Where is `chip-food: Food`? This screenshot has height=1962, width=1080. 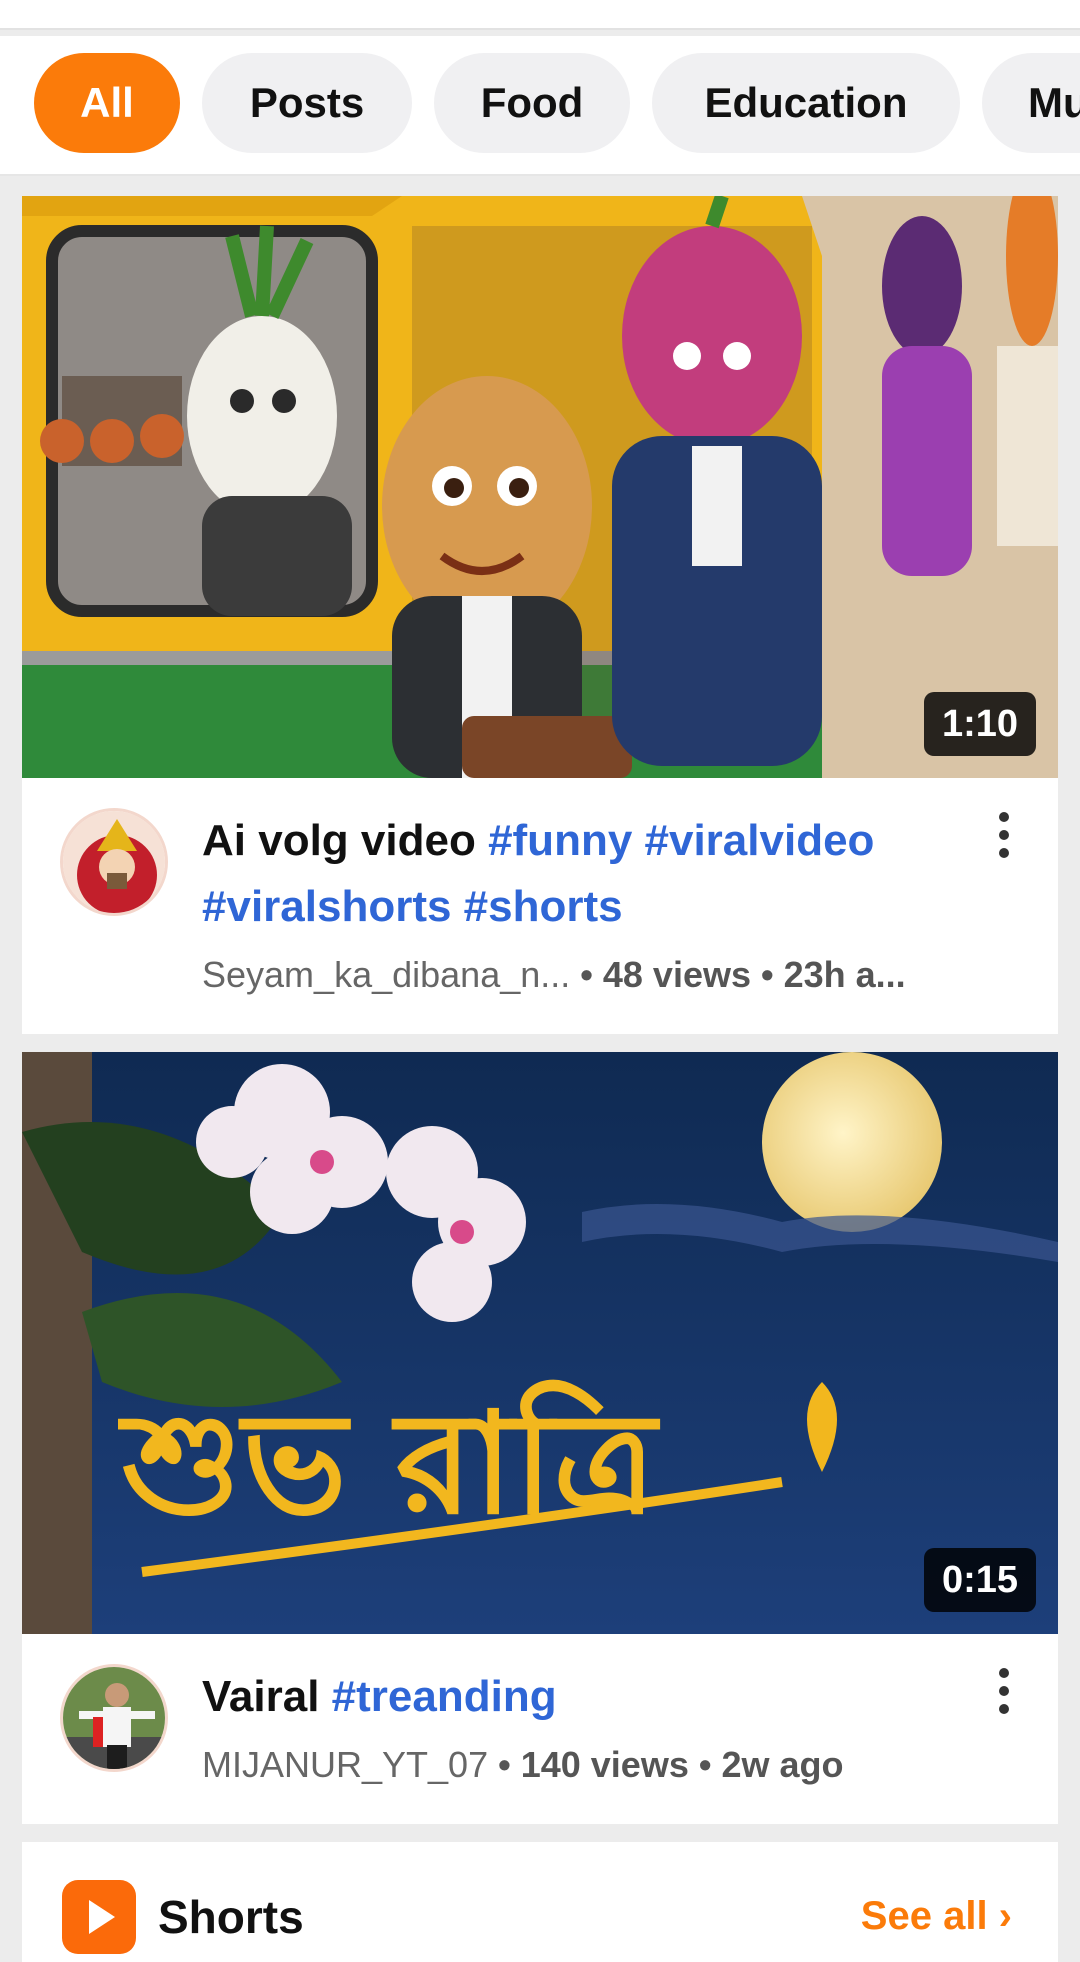 chip-food: Food is located at coordinates (532, 103).